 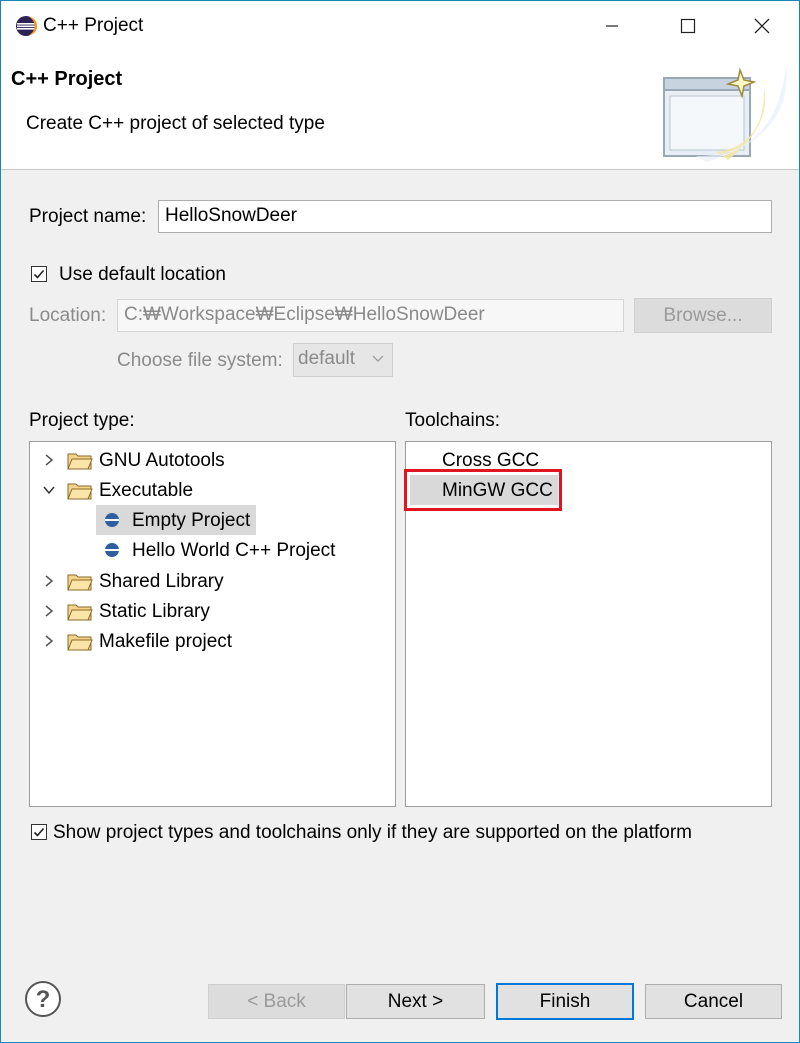 I want to click on tree-item-shared-library: Shared Library, so click(x=161, y=582).